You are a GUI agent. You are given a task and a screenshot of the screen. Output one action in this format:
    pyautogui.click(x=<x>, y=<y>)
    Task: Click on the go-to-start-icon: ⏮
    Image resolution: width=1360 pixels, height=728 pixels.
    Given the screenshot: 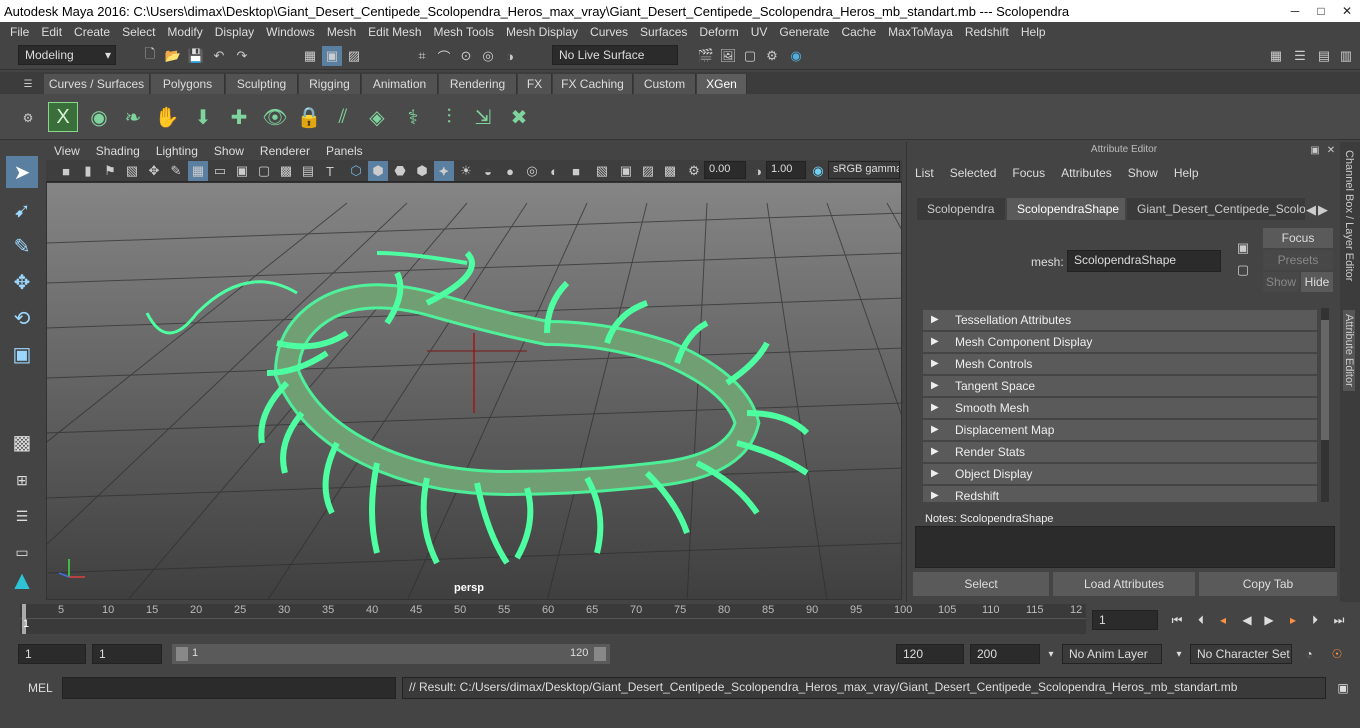 What is the action you would take?
    pyautogui.click(x=1177, y=620)
    